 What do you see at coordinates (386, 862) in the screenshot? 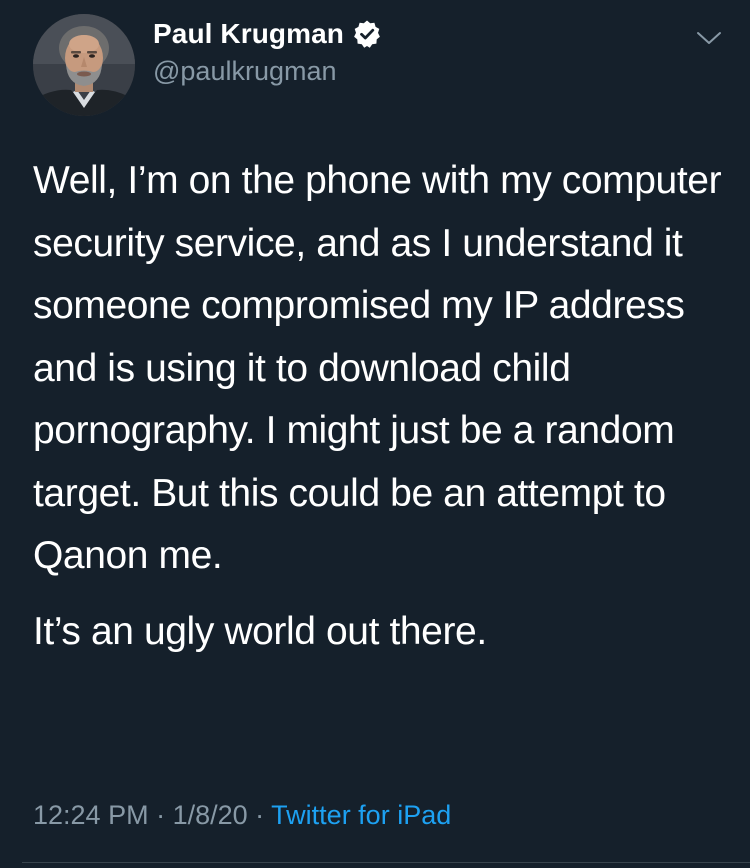
I see `divider` at bounding box center [386, 862].